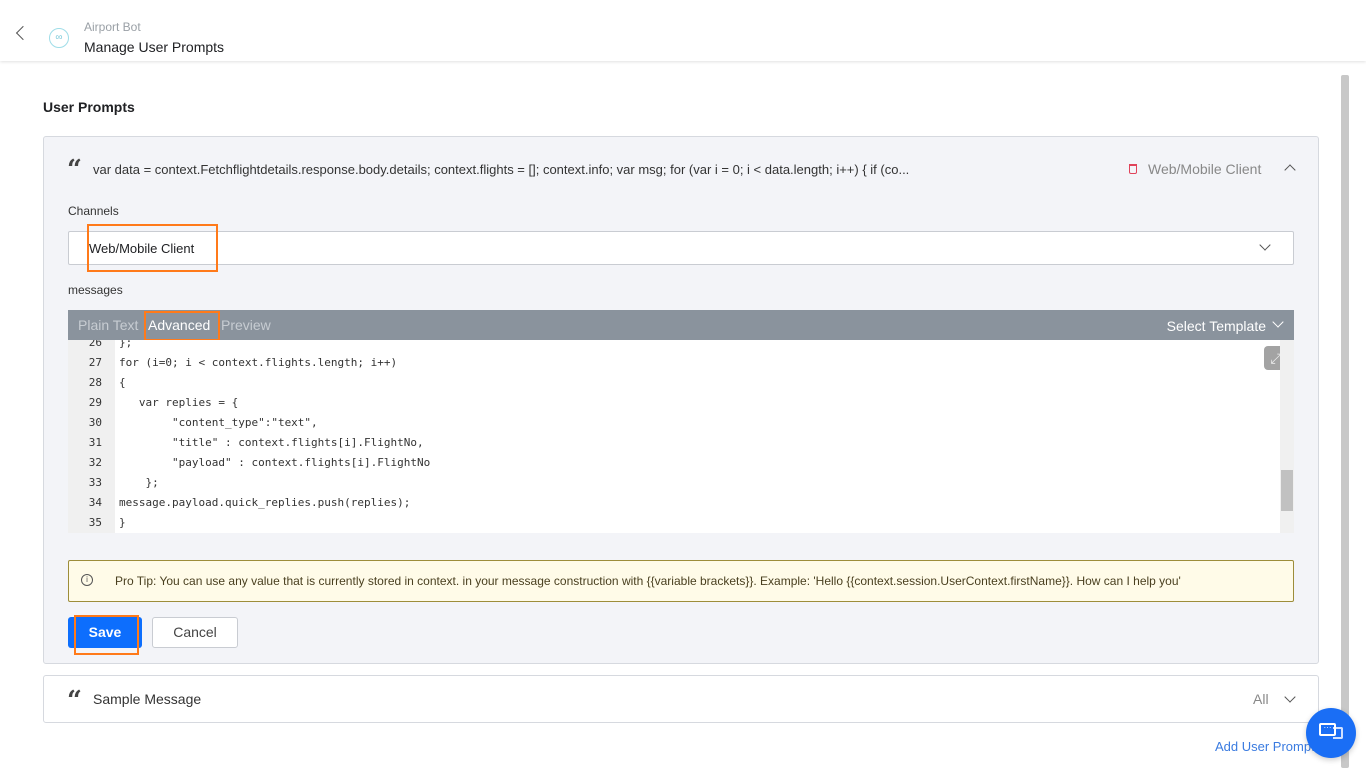 This screenshot has height=768, width=1366. I want to click on header: ∞ Airport Bot Manage User Prompts, so click(683, 30).